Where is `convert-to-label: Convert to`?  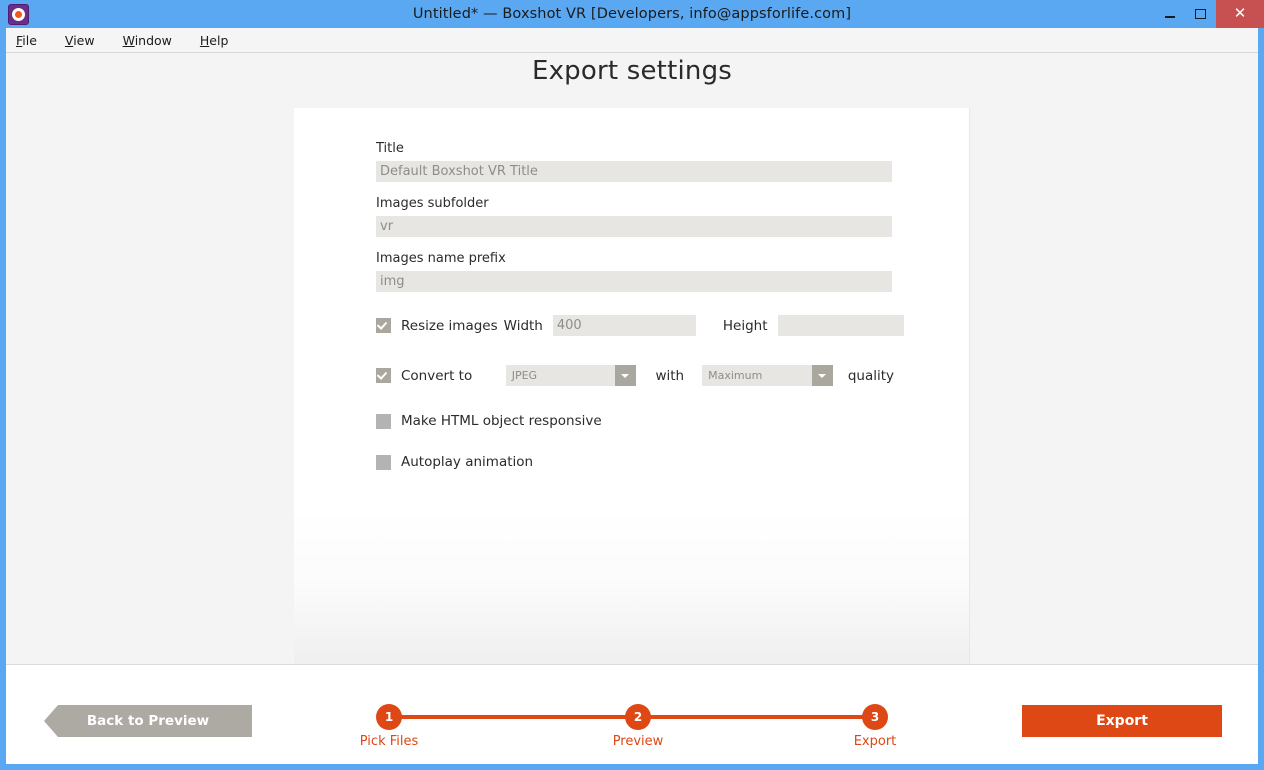
convert-to-label: Convert to is located at coordinates (437, 375).